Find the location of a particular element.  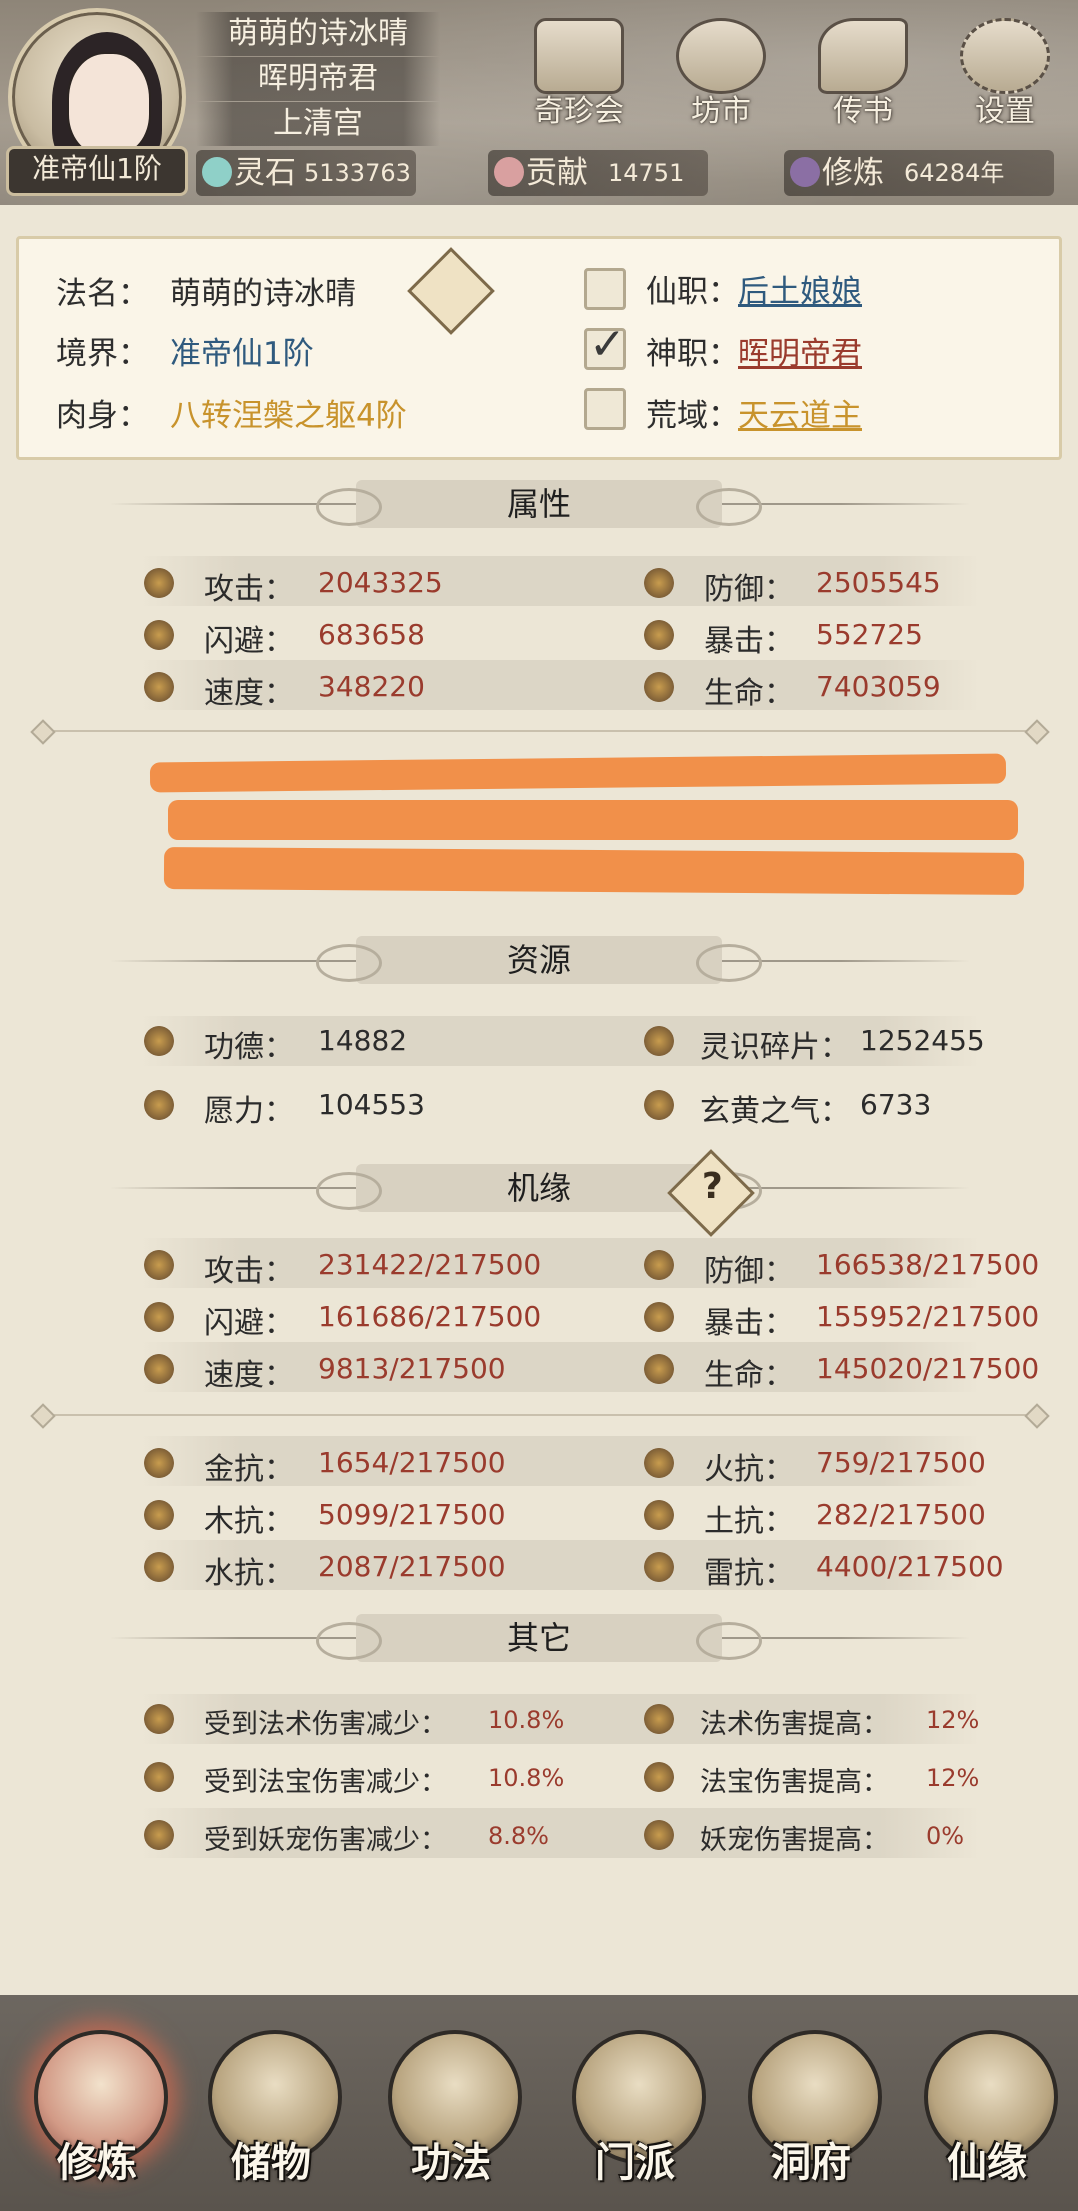

spirit-shard-value: 1252455 is located at coordinates (922, 1040).